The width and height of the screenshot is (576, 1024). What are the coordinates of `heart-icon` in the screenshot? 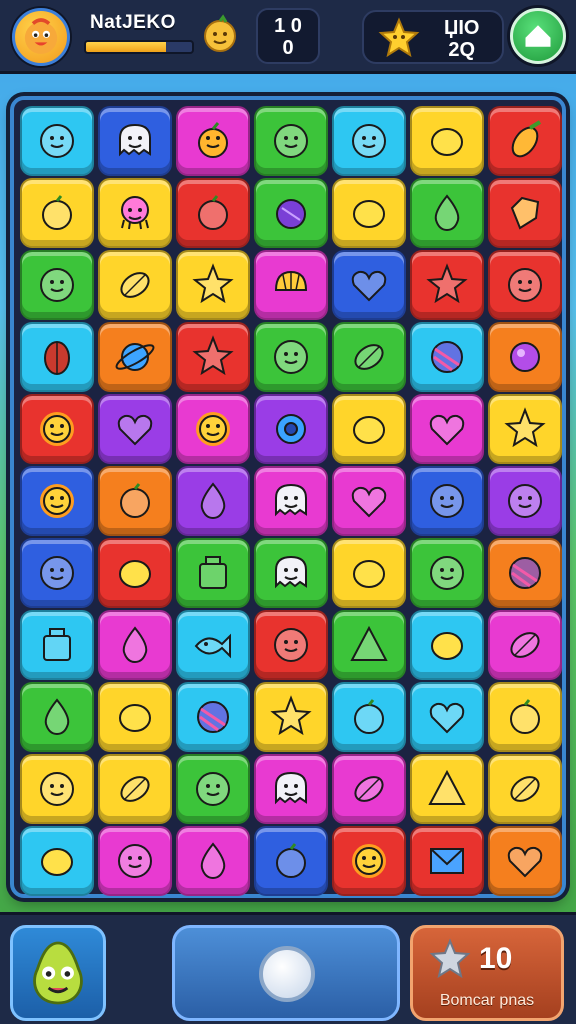 It's located at (135, 430).